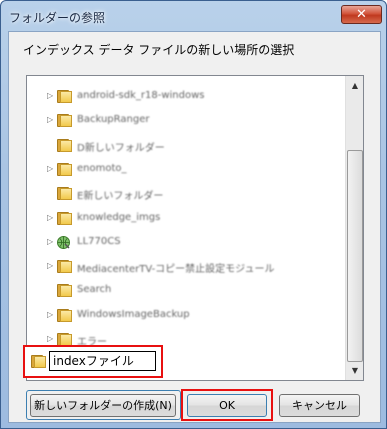 The image size is (387, 429). I want to click on globe-icon, so click(63, 242).